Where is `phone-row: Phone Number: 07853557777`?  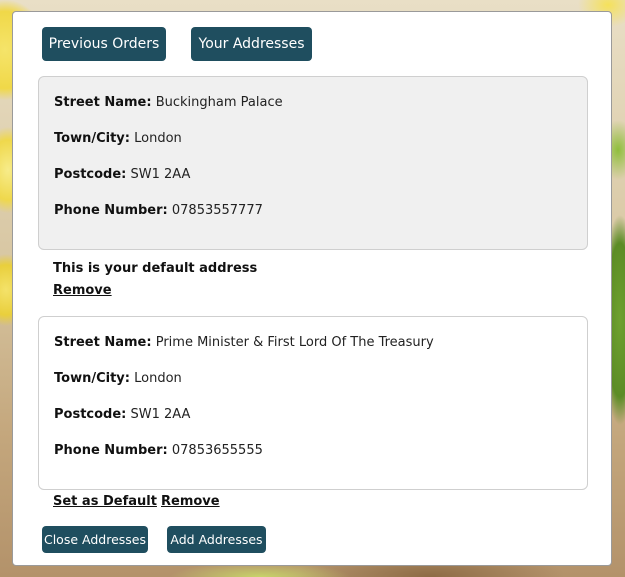
phone-row: Phone Number: 07853557777 is located at coordinates (158, 210).